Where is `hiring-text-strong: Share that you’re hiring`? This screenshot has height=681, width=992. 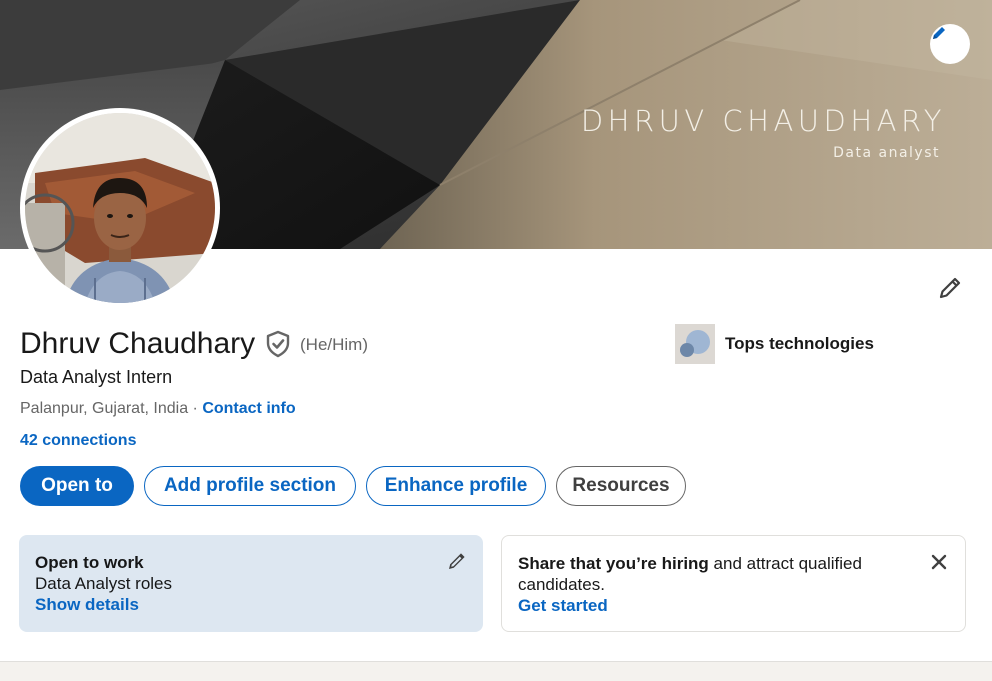 hiring-text-strong: Share that you’re hiring is located at coordinates (613, 563).